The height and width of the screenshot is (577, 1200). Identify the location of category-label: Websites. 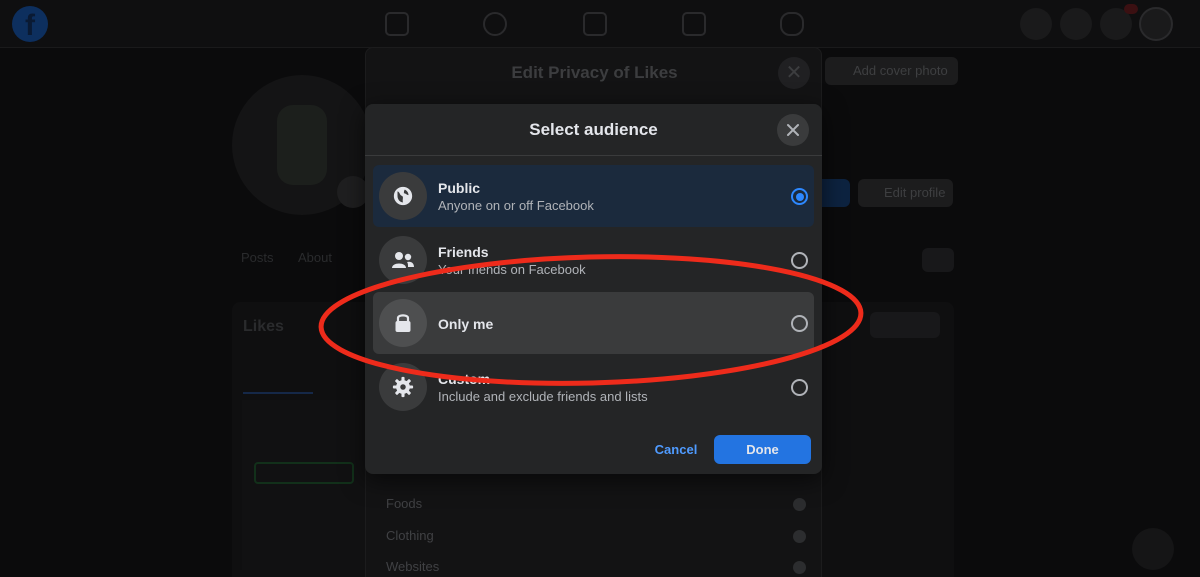
(413, 566).